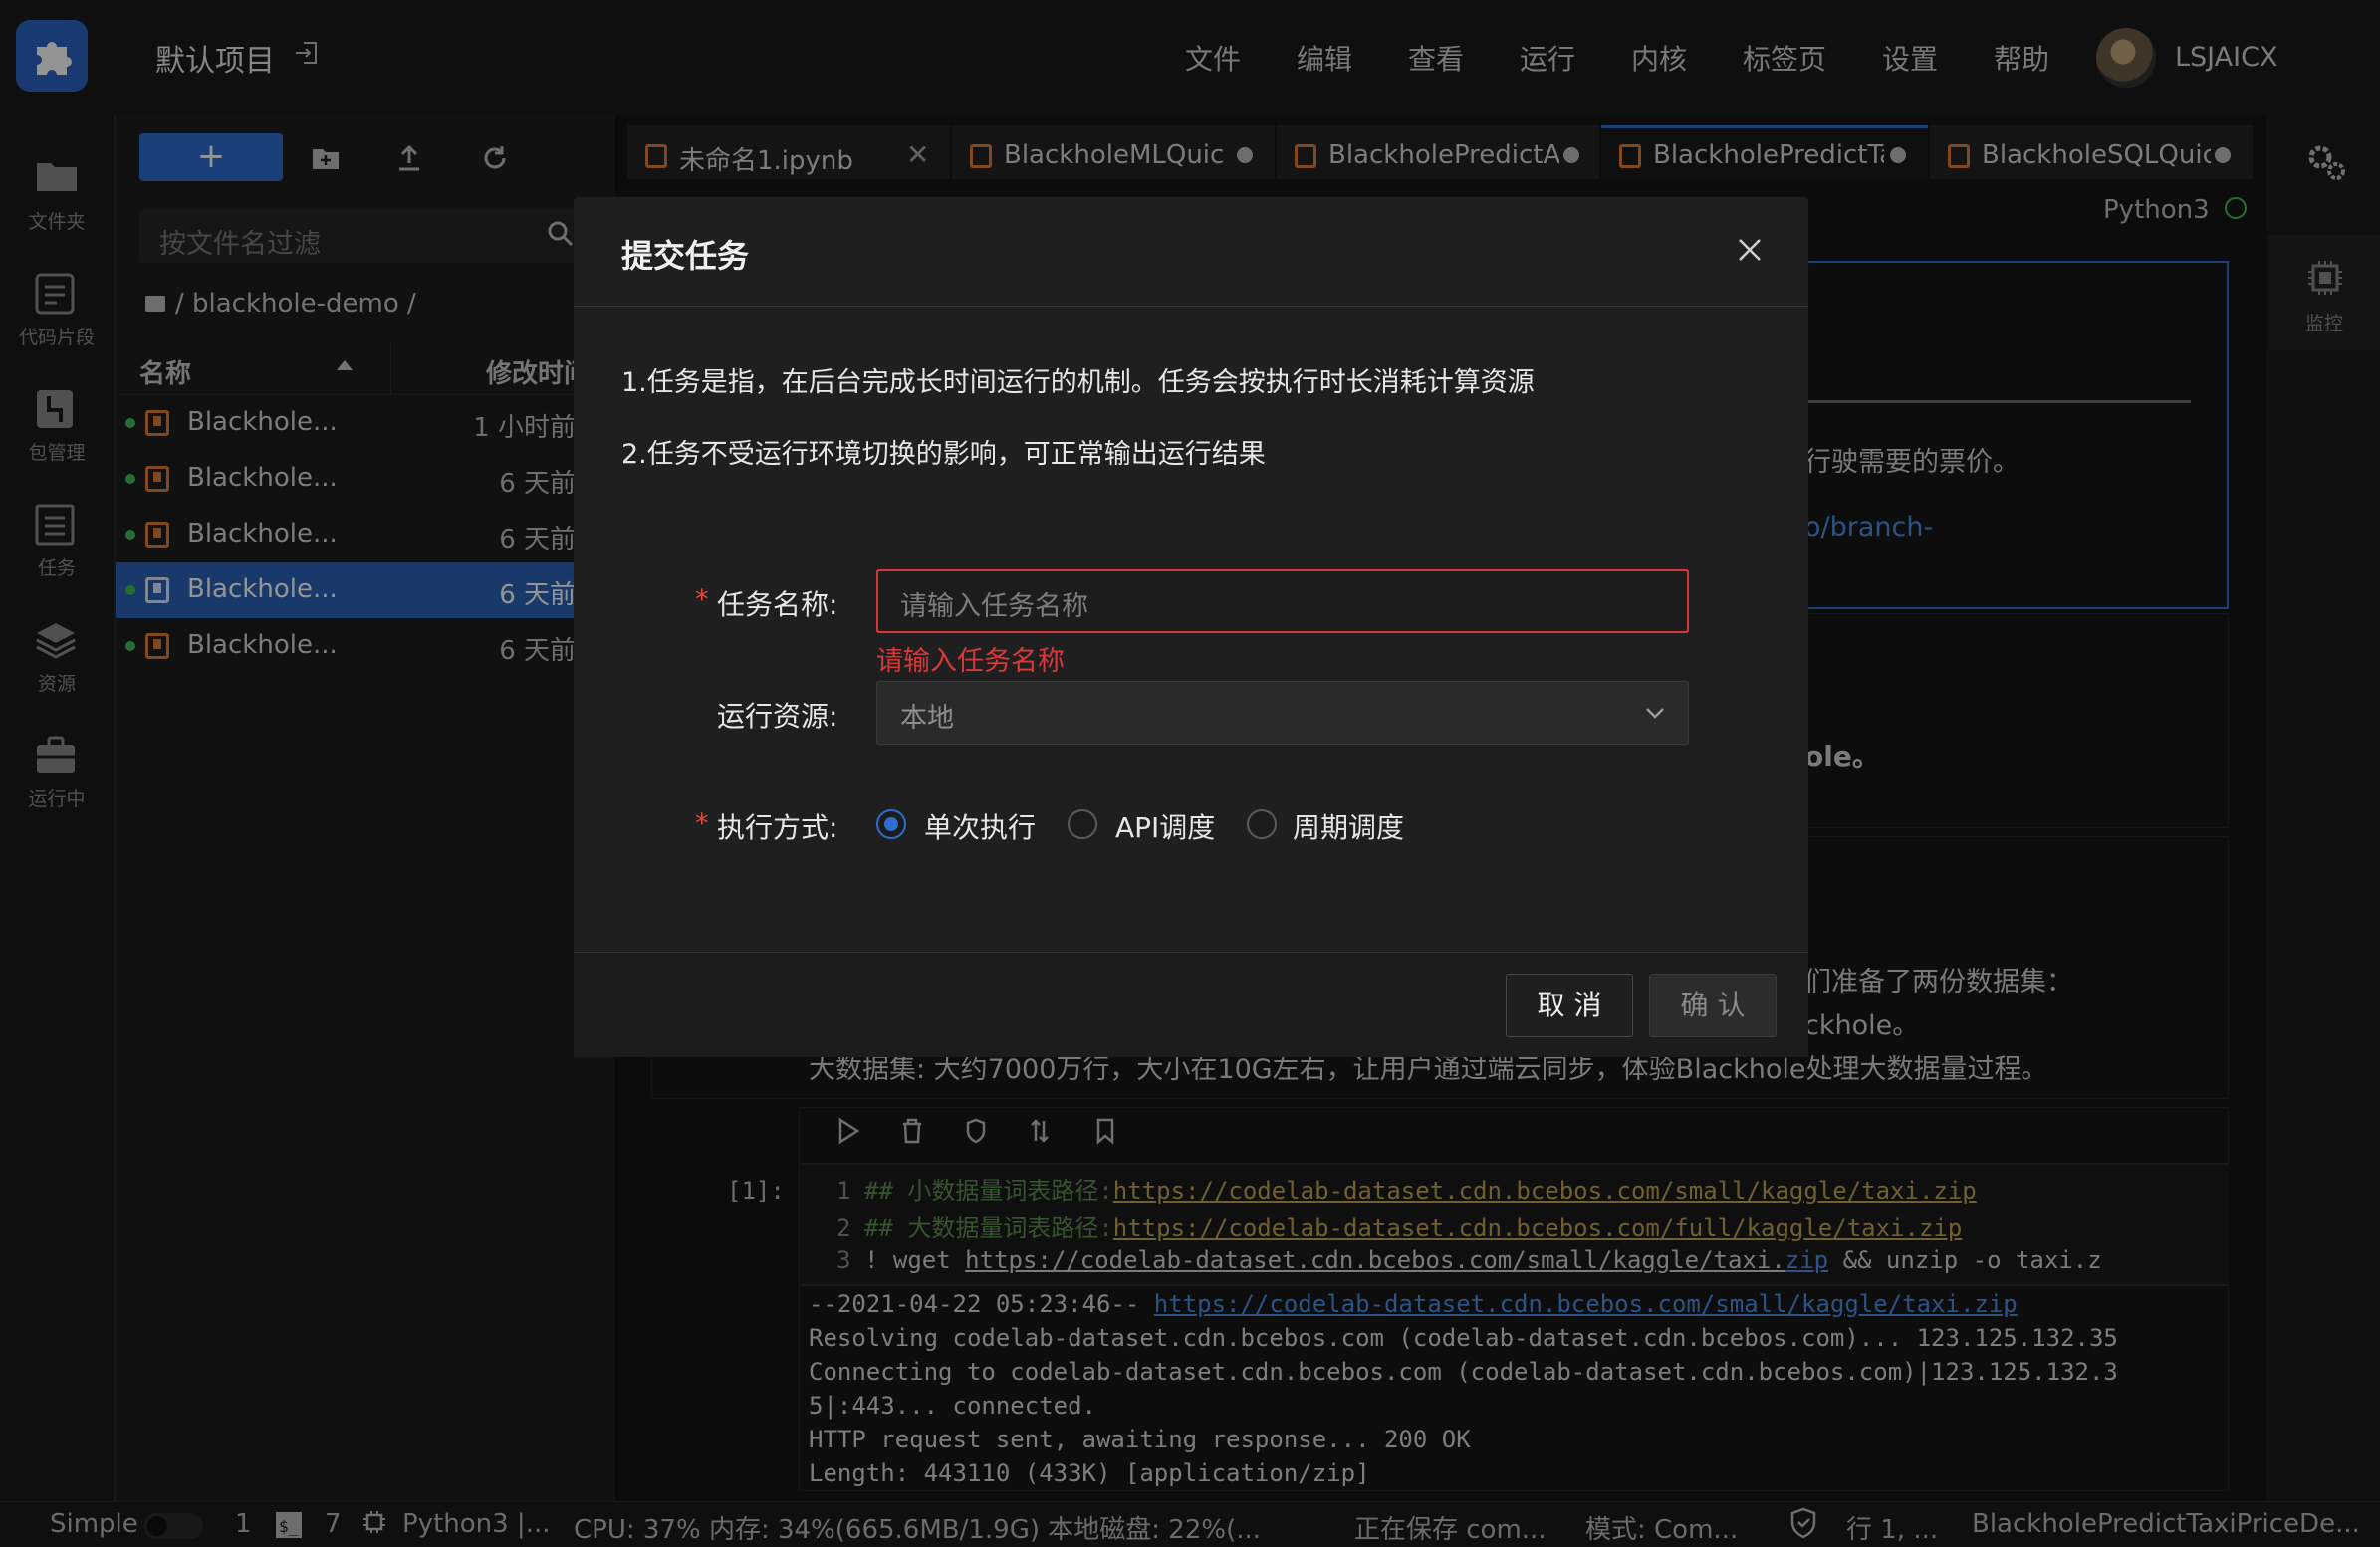 This screenshot has height=1547, width=2380. I want to click on cancel-button: 取 消, so click(1569, 1006).